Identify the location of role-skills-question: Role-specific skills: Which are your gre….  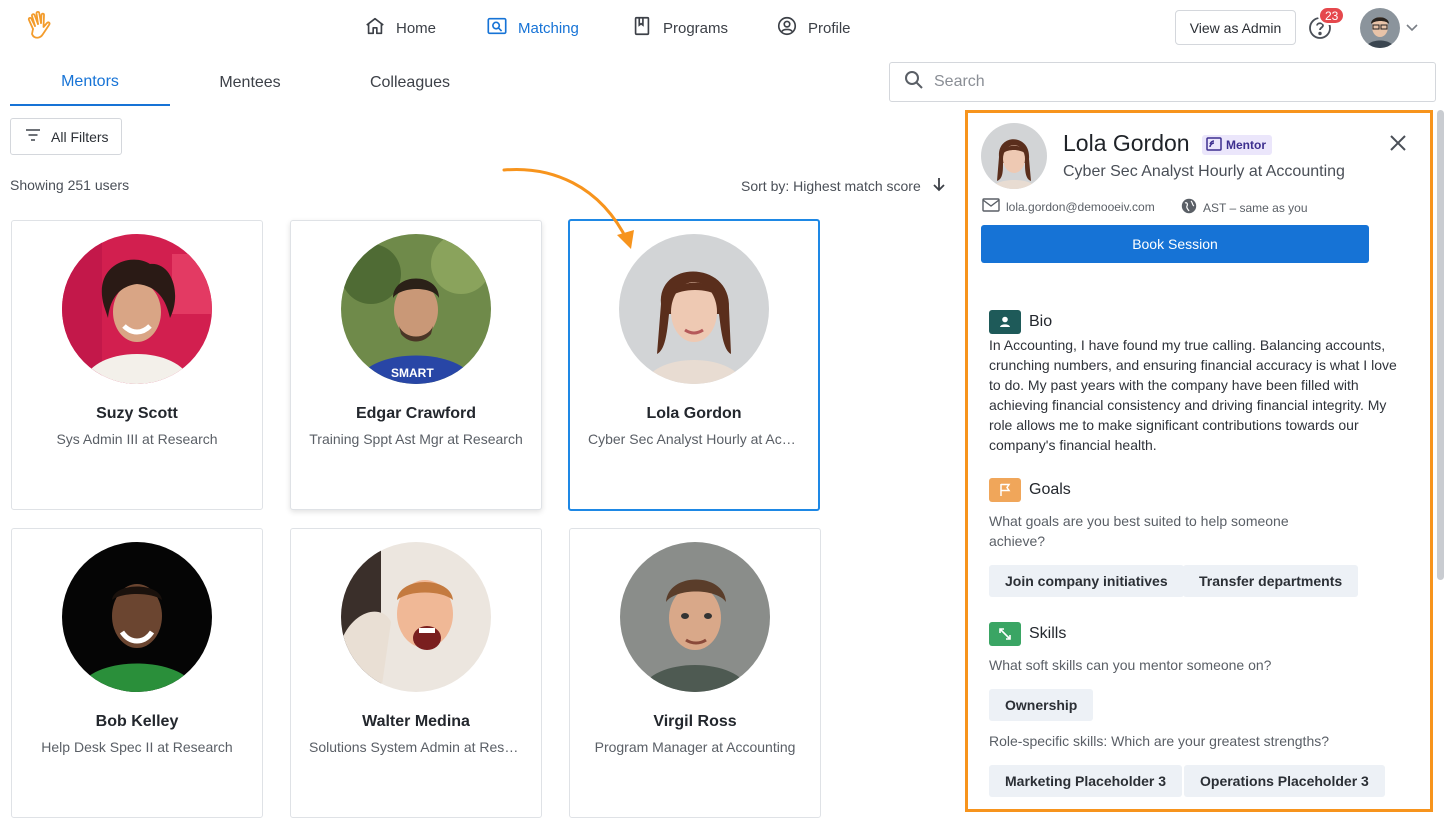
(1159, 741).